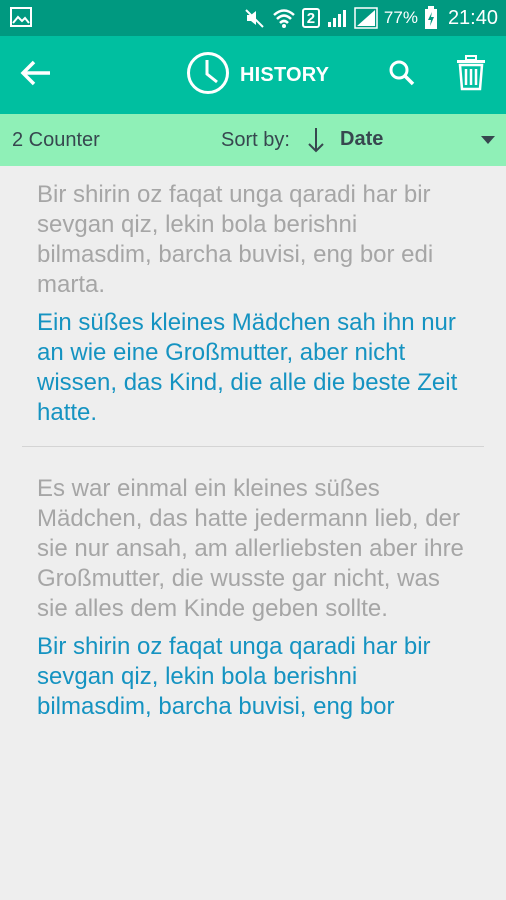  What do you see at coordinates (316, 140) in the screenshot?
I see `sort-direction-icon` at bounding box center [316, 140].